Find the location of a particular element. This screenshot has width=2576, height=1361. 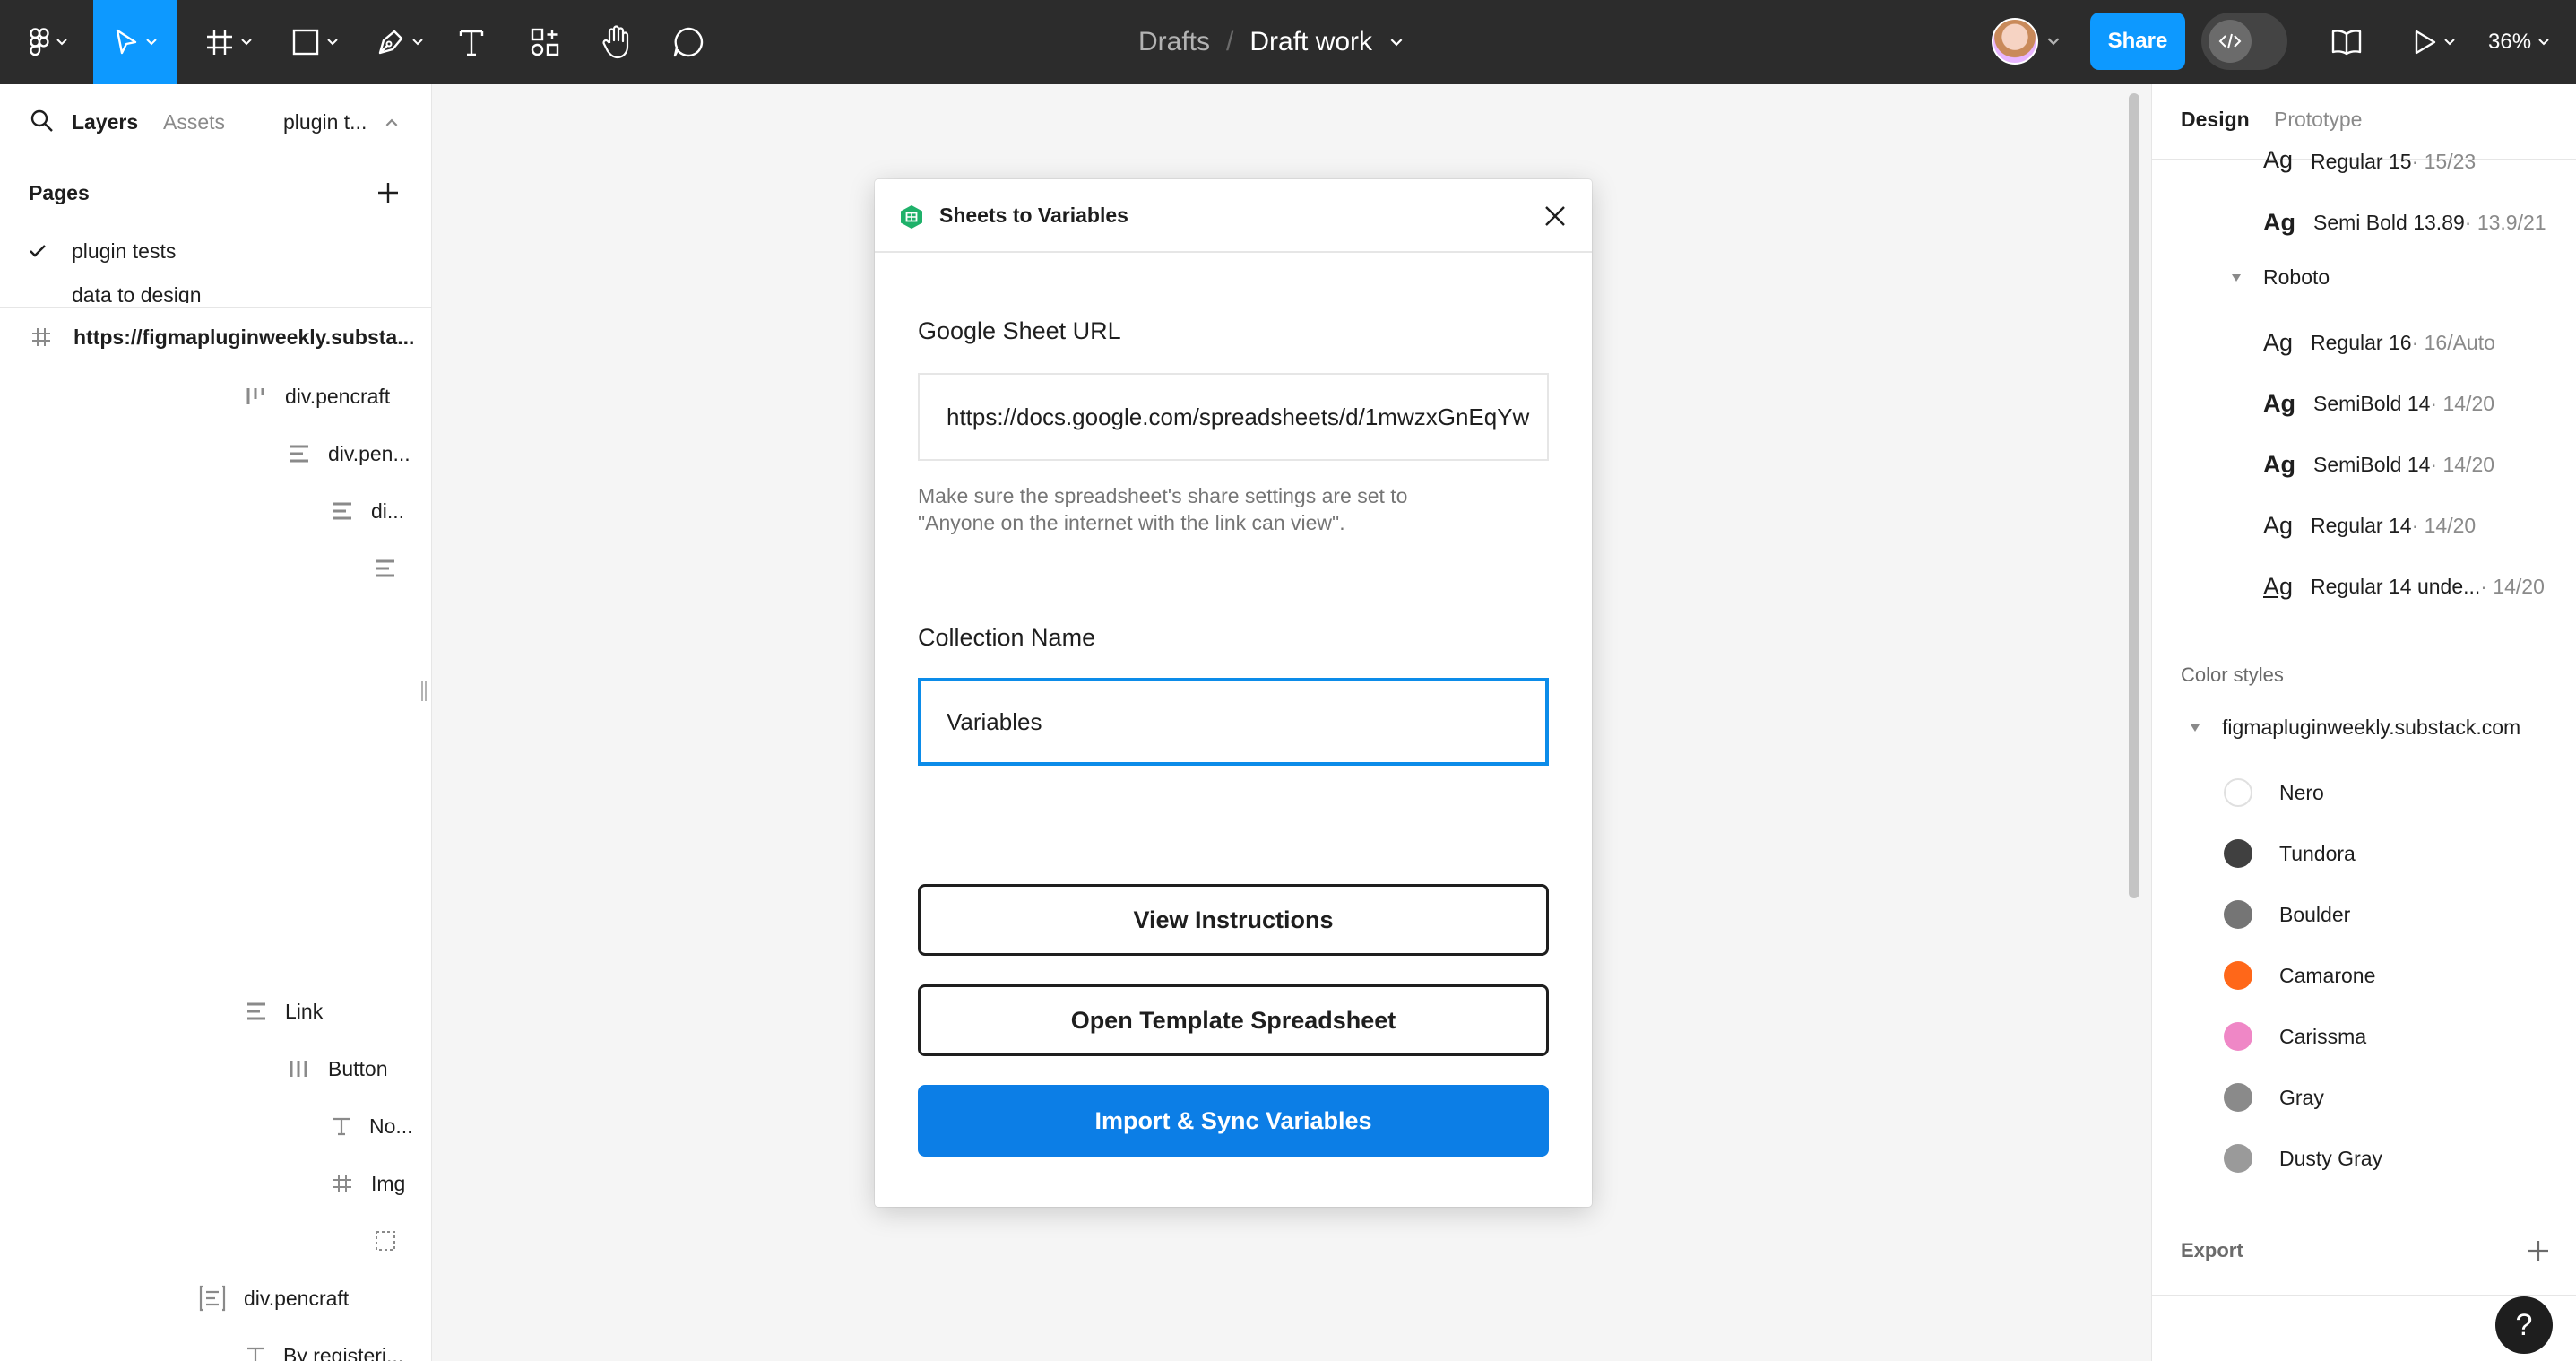

zoom-control: 36% is located at coordinates (2518, 42).